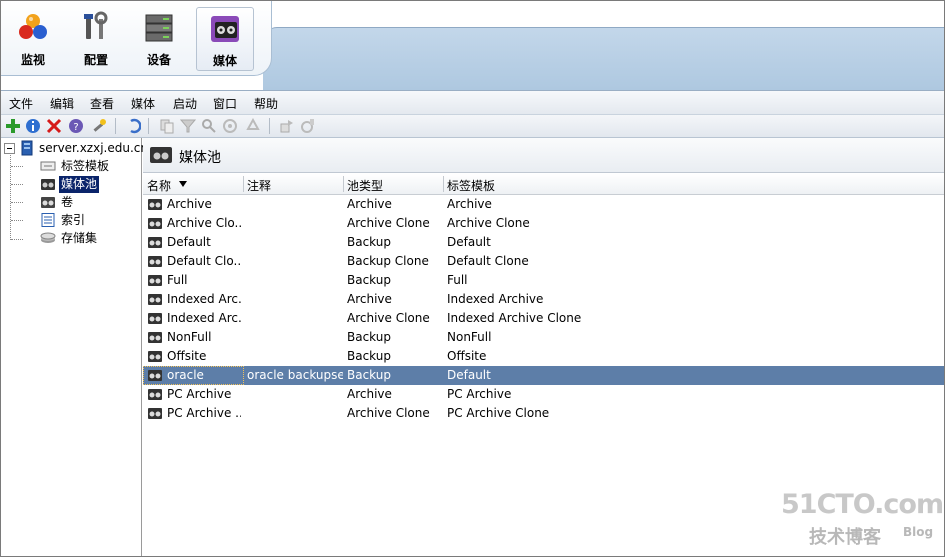  Describe the element at coordinates (159, 185) in the screenshot. I see `column-header-name: 名称` at that location.